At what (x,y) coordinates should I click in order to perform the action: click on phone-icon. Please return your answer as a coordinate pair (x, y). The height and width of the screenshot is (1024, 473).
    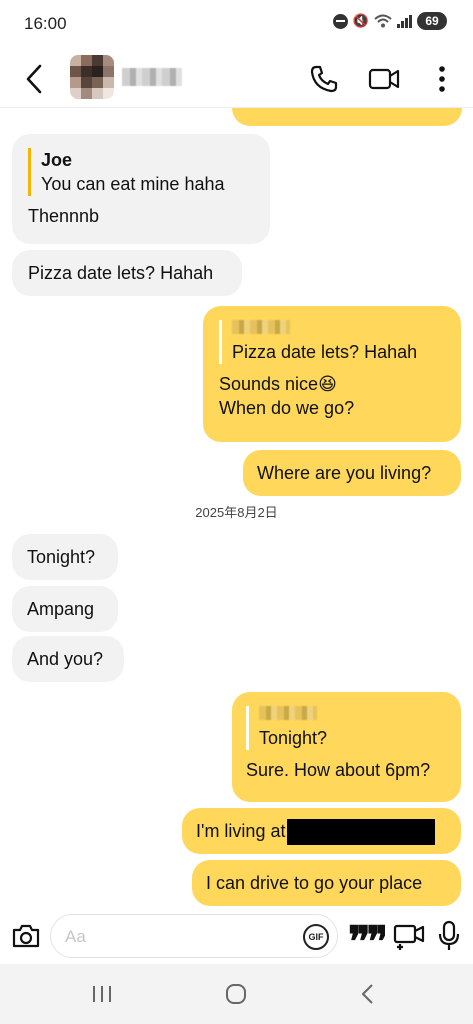
    Looking at the image, I should click on (324, 79).